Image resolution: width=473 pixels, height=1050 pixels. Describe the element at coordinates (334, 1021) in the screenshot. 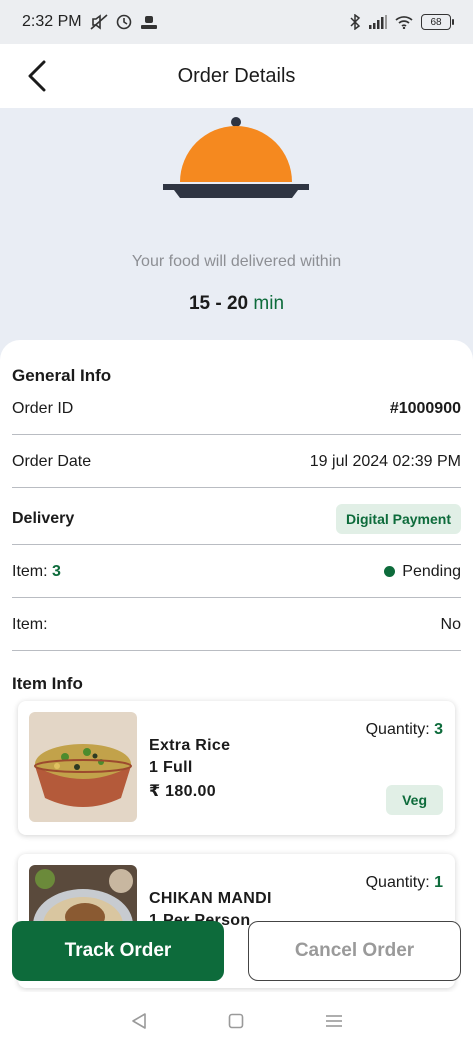

I see `nav-menu-icon` at that location.